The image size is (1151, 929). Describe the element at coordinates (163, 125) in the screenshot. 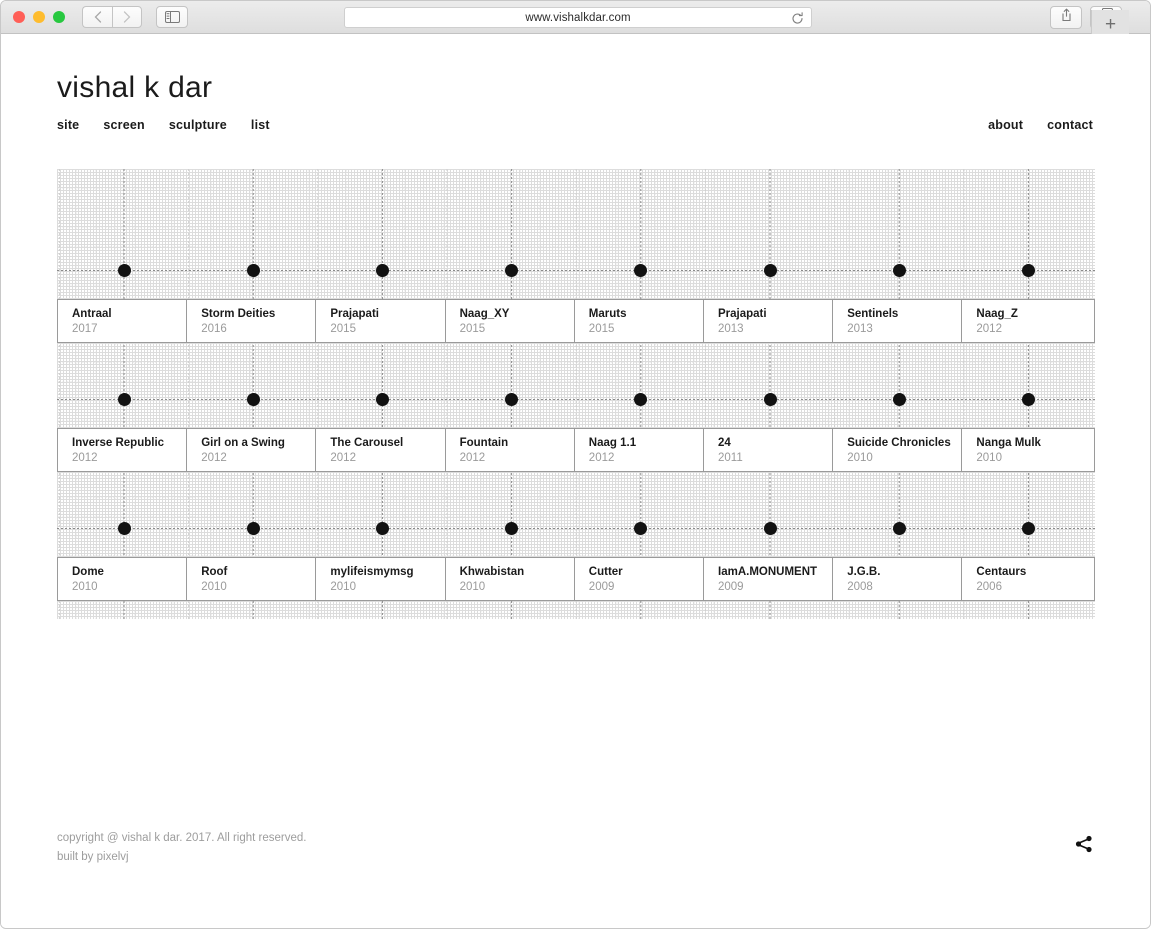

I see `primary-nav: site screen sculpture list` at that location.